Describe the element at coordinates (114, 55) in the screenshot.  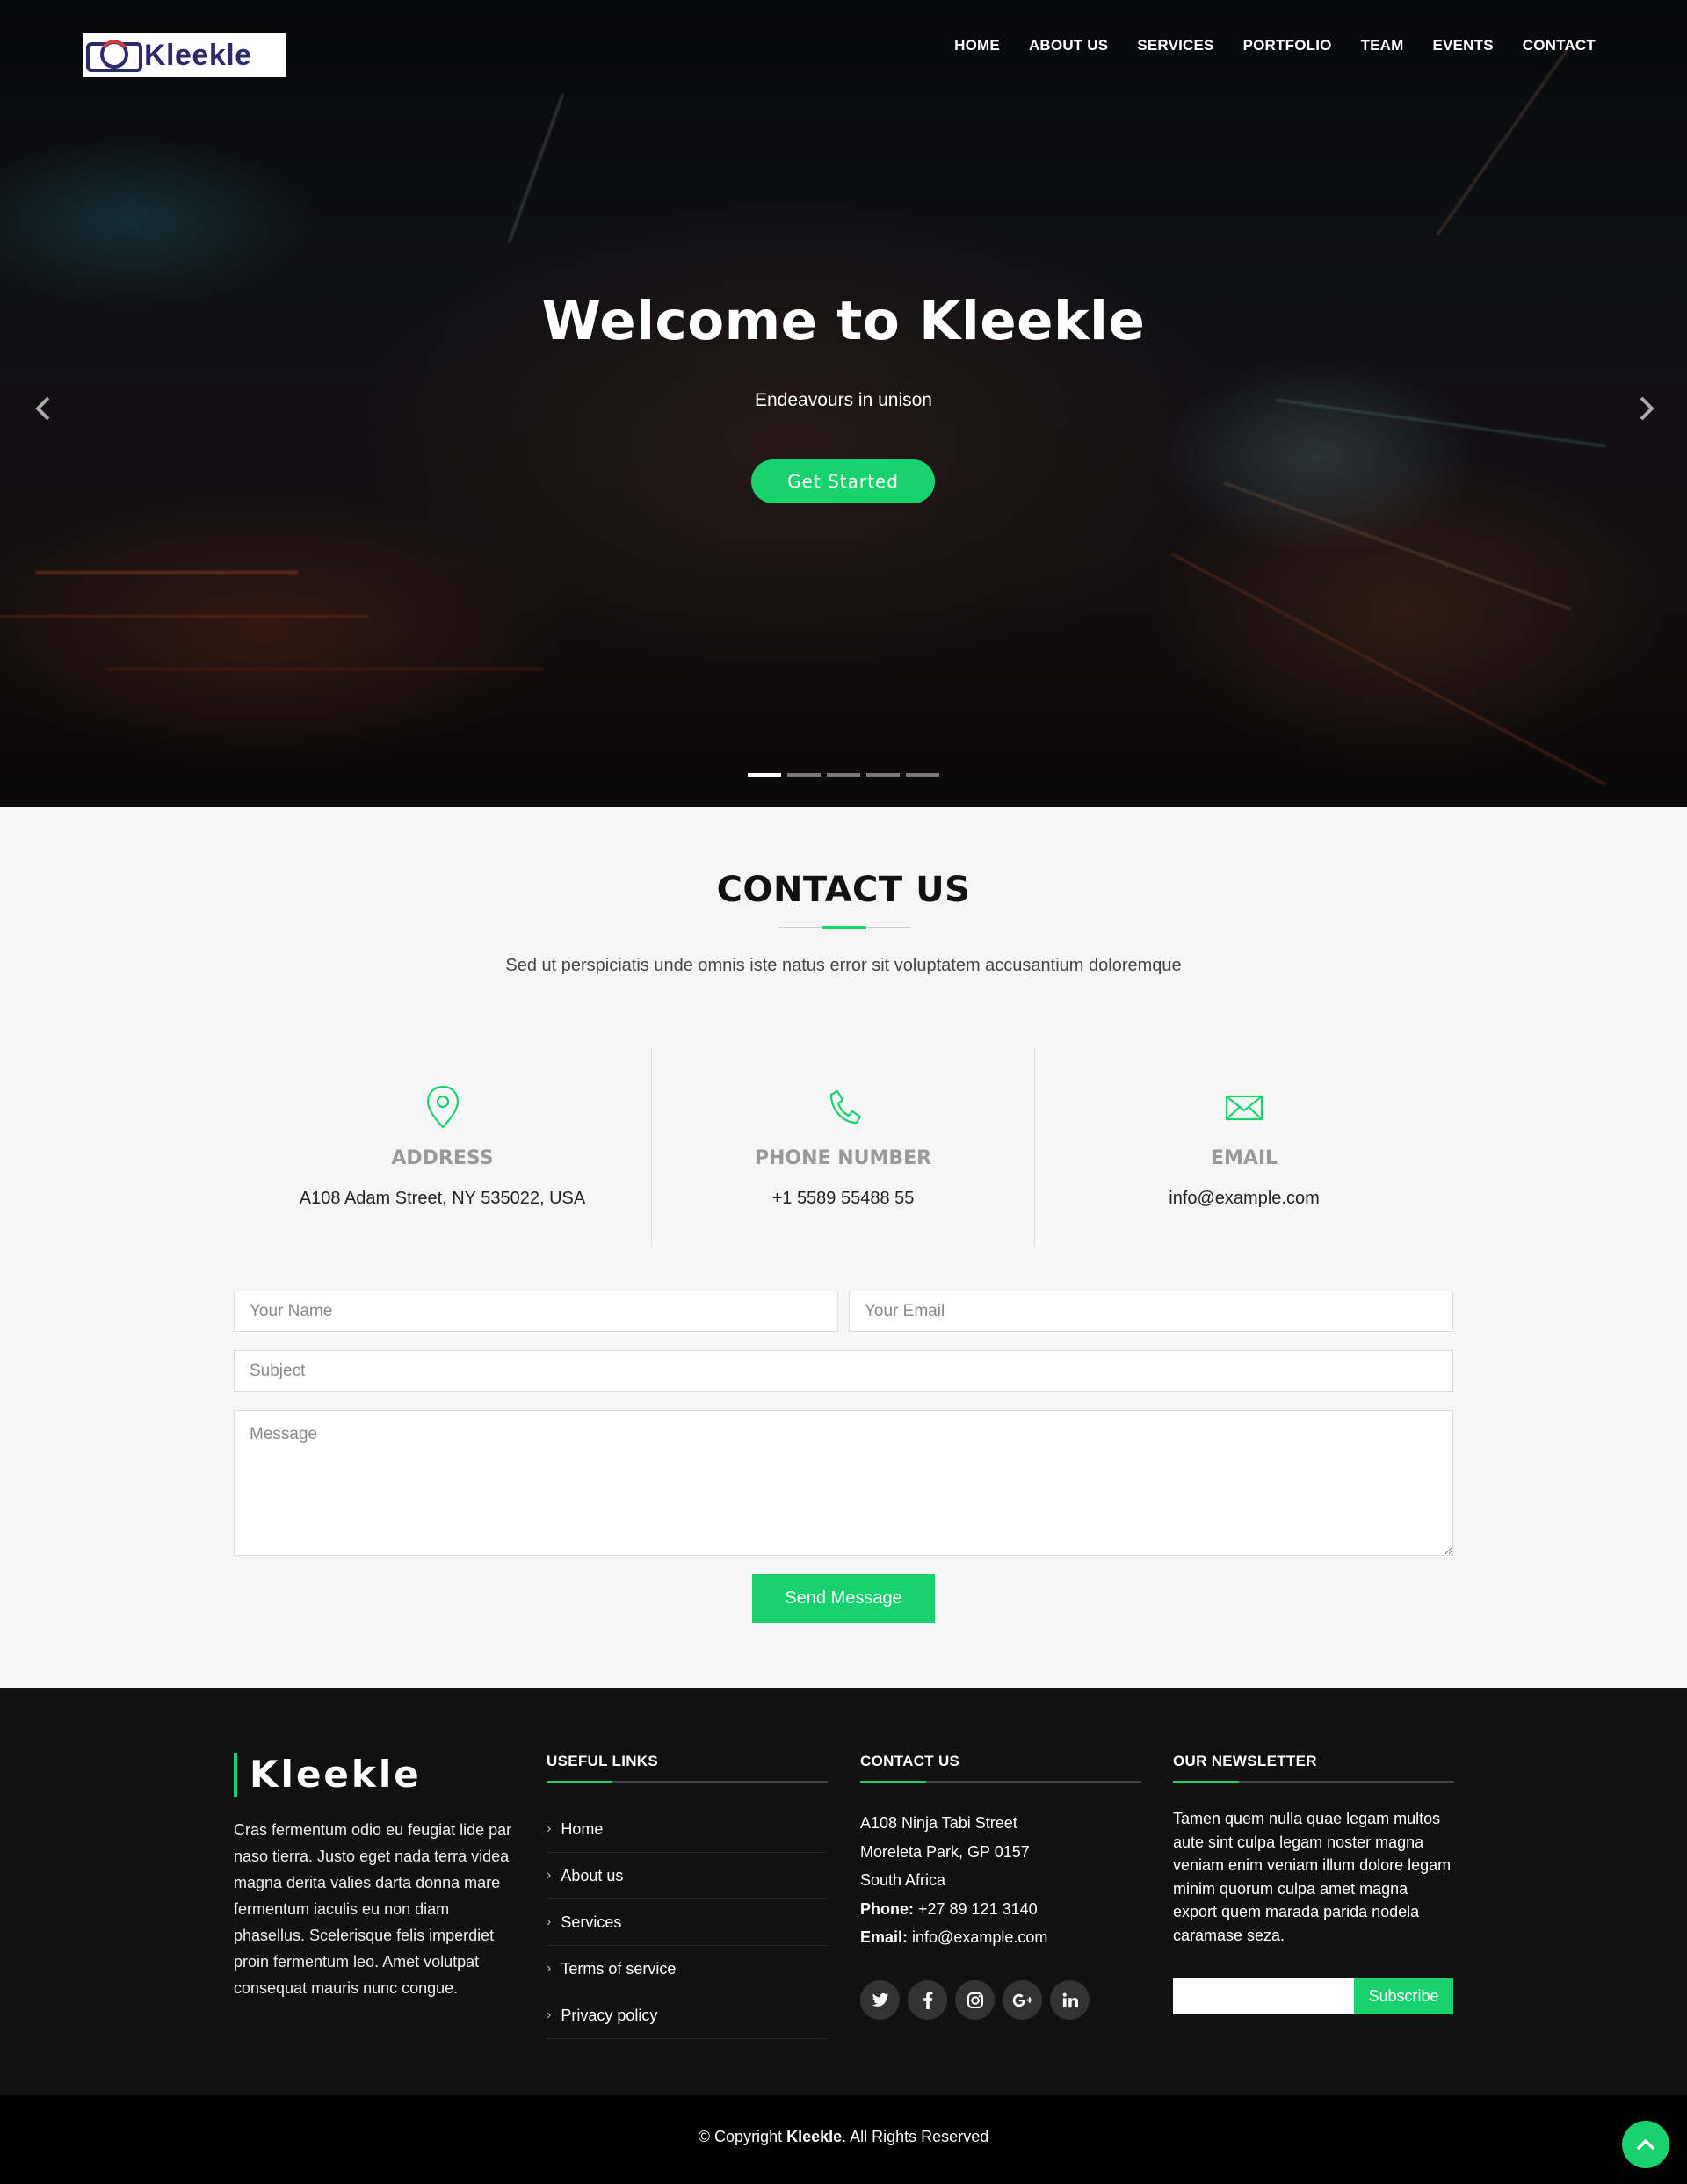
I see `logo-camera-icon` at that location.